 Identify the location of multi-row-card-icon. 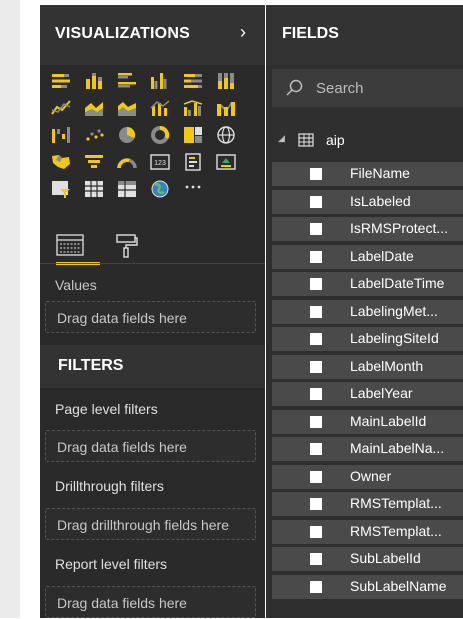
(193, 162).